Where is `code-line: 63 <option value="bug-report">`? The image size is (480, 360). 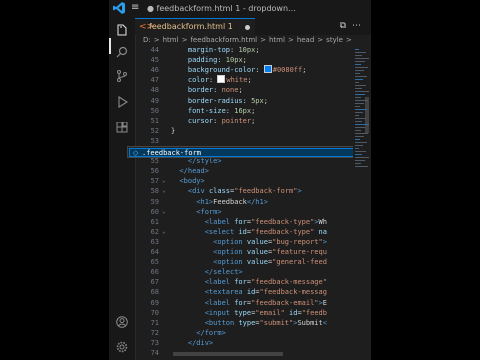 code-line: 63 <option value="bug-report"> is located at coordinates (253, 242).